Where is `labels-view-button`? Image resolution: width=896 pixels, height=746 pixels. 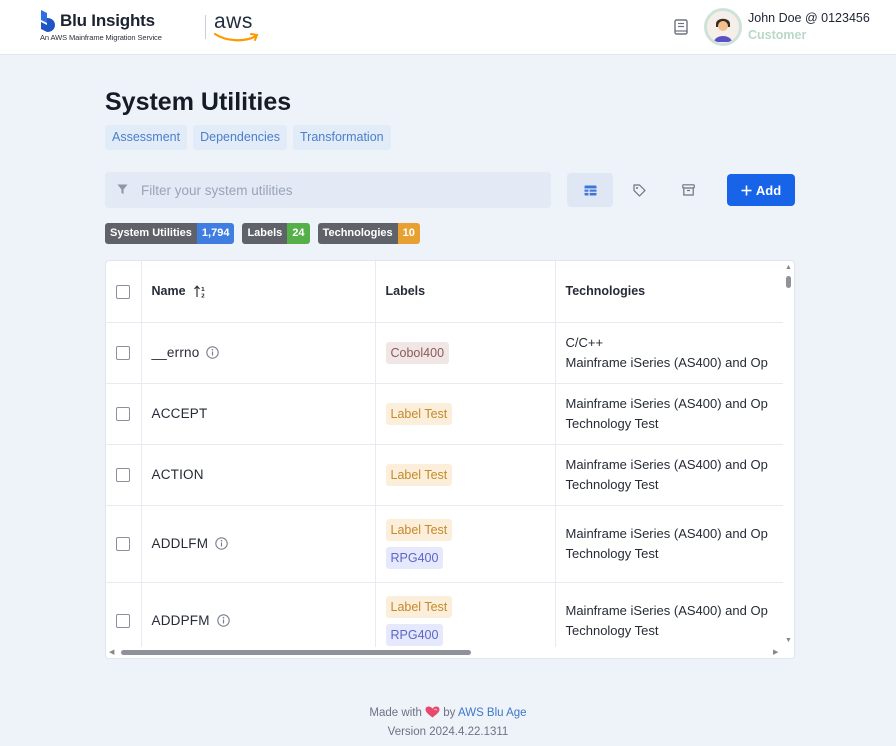
labels-view-button is located at coordinates (639, 190).